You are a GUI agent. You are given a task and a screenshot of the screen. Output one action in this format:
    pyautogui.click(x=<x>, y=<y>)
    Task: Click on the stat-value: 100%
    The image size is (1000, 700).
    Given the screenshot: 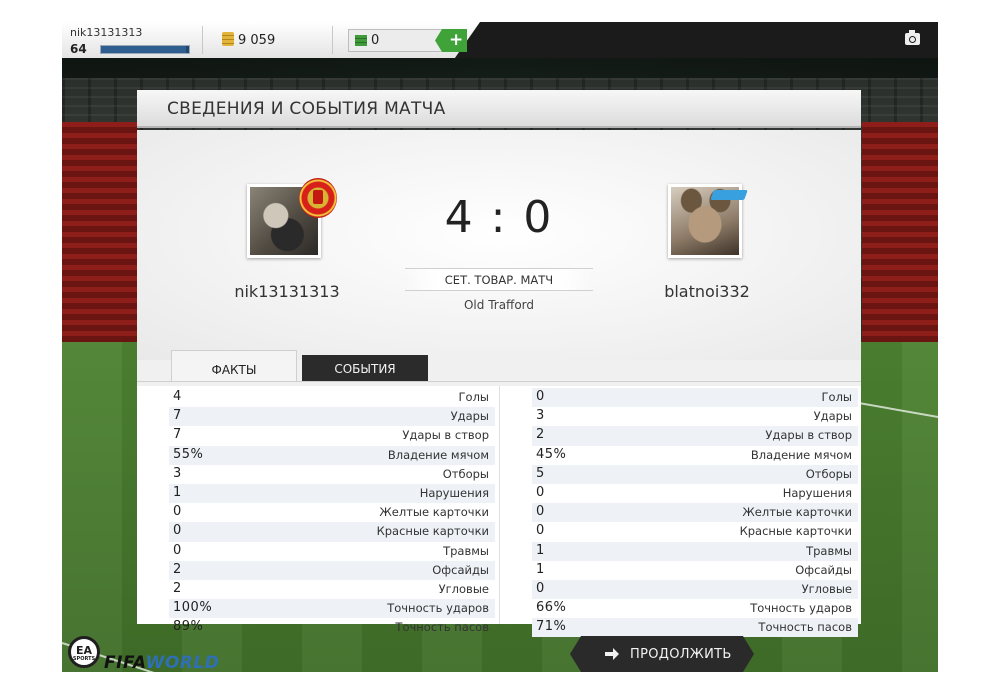 What is the action you would take?
    pyautogui.click(x=193, y=608)
    